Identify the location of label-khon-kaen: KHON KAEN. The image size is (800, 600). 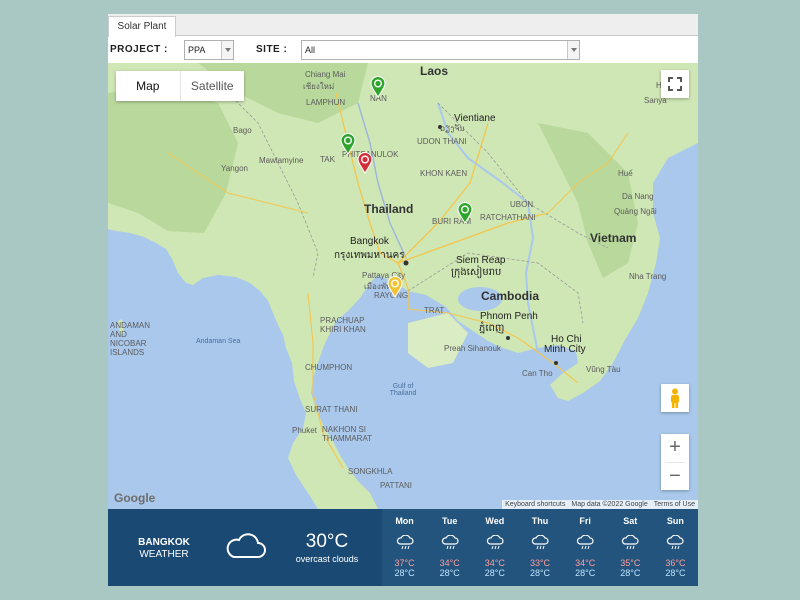
(444, 173).